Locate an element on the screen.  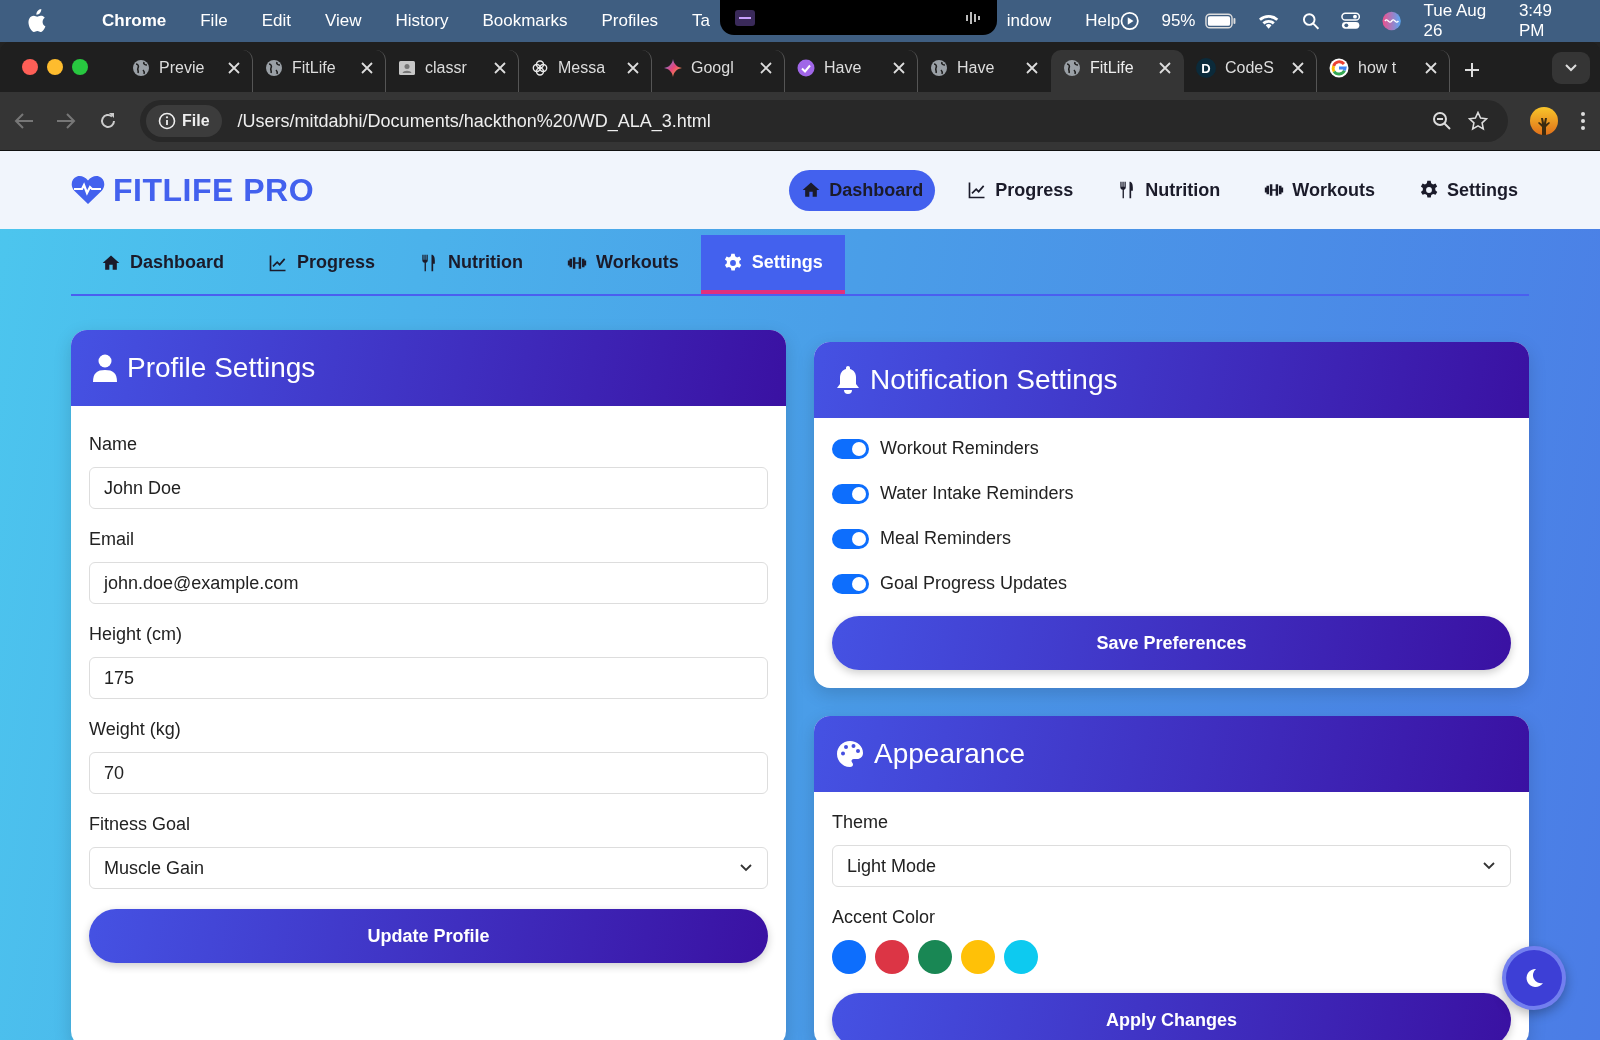
browser-tab: FitLife is located at coordinates (1117, 71).